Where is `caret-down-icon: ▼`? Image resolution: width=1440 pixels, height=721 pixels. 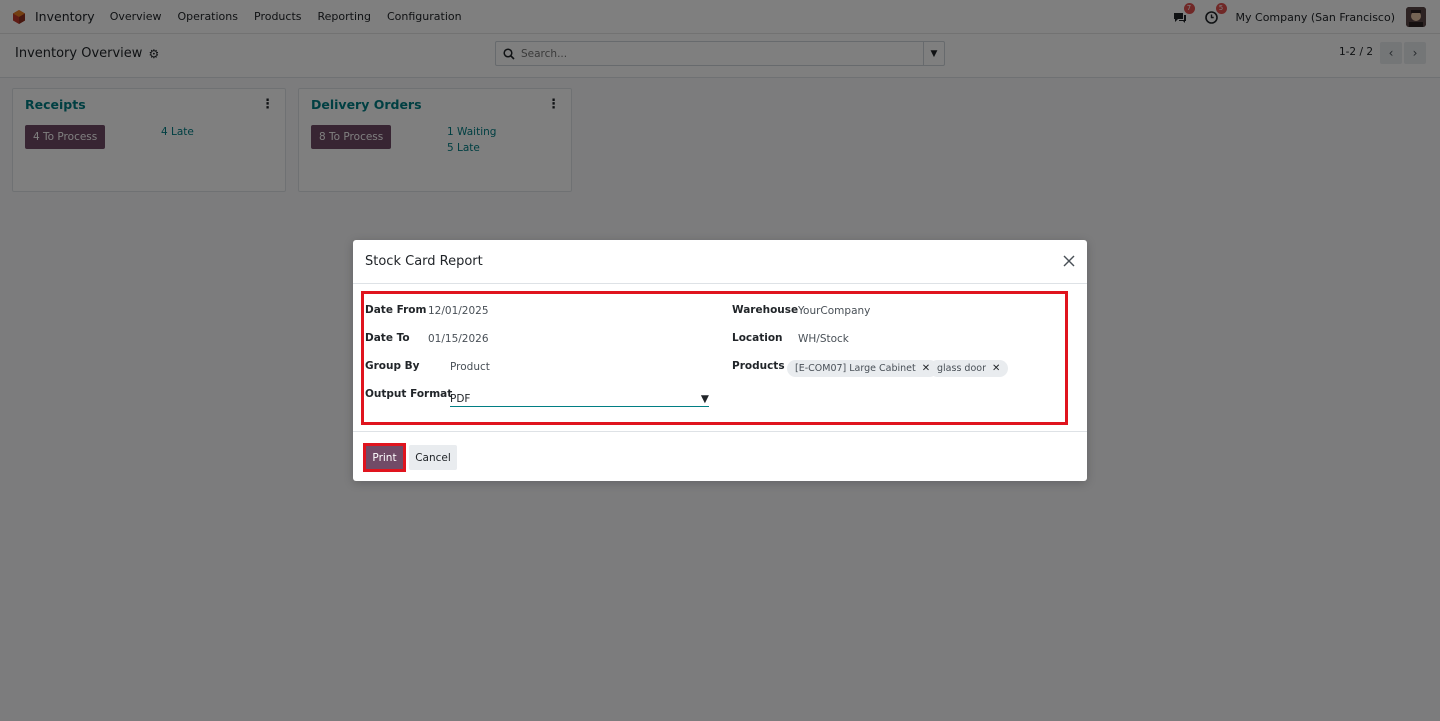 caret-down-icon: ▼ is located at coordinates (704, 398).